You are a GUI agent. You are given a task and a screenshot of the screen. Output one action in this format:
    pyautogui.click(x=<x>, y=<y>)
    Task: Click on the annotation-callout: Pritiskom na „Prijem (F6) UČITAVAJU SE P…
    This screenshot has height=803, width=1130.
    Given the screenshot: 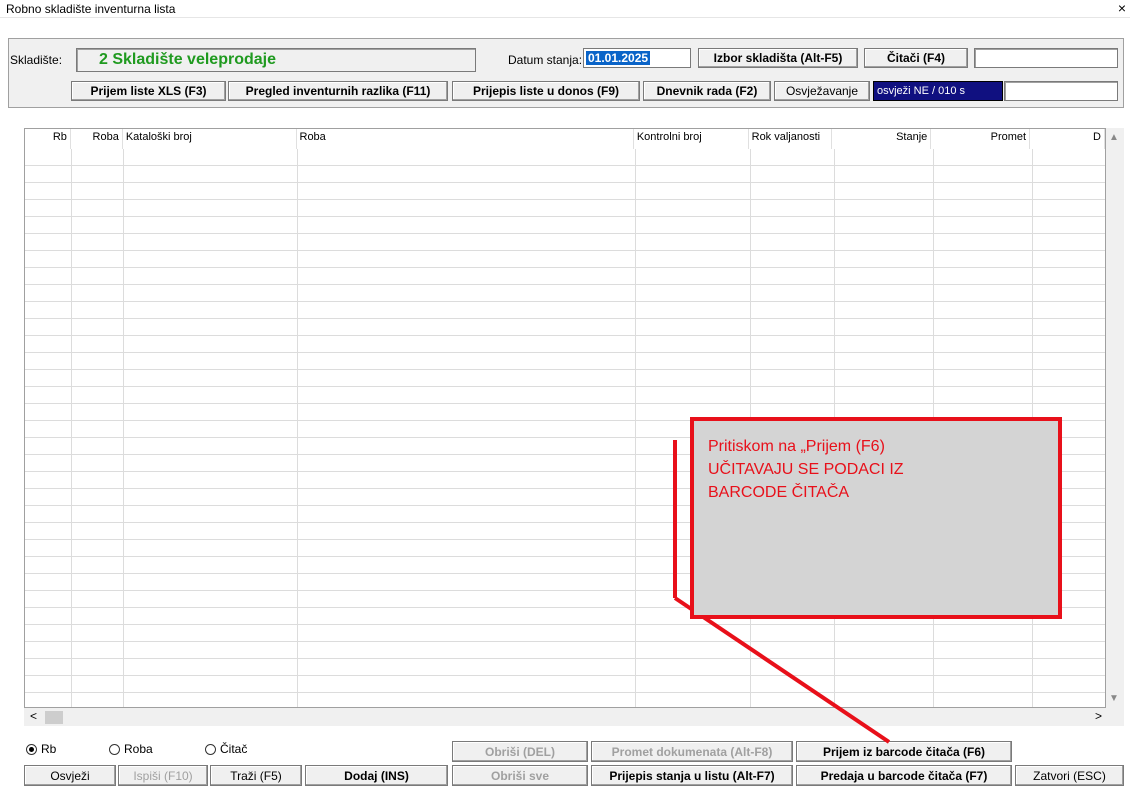 What is the action you would take?
    pyautogui.click(x=876, y=518)
    